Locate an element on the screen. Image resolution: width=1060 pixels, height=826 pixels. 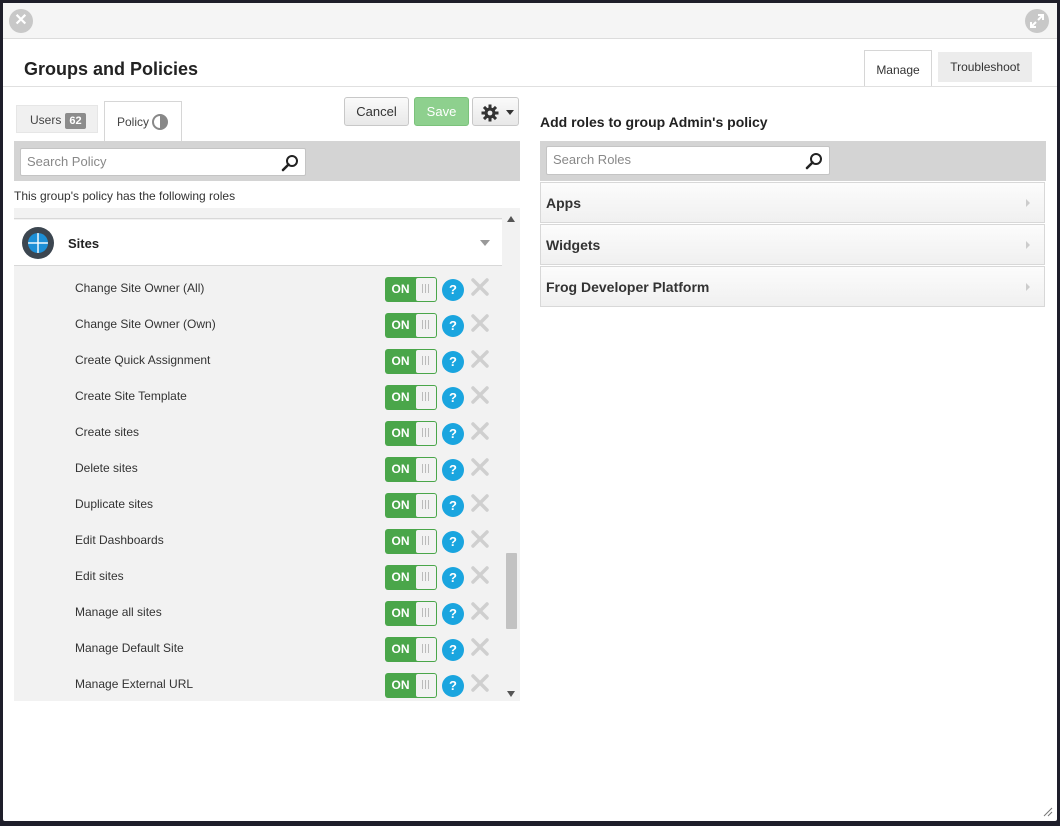
role-label: Create Quick Assignment is located at coordinates (143, 360).